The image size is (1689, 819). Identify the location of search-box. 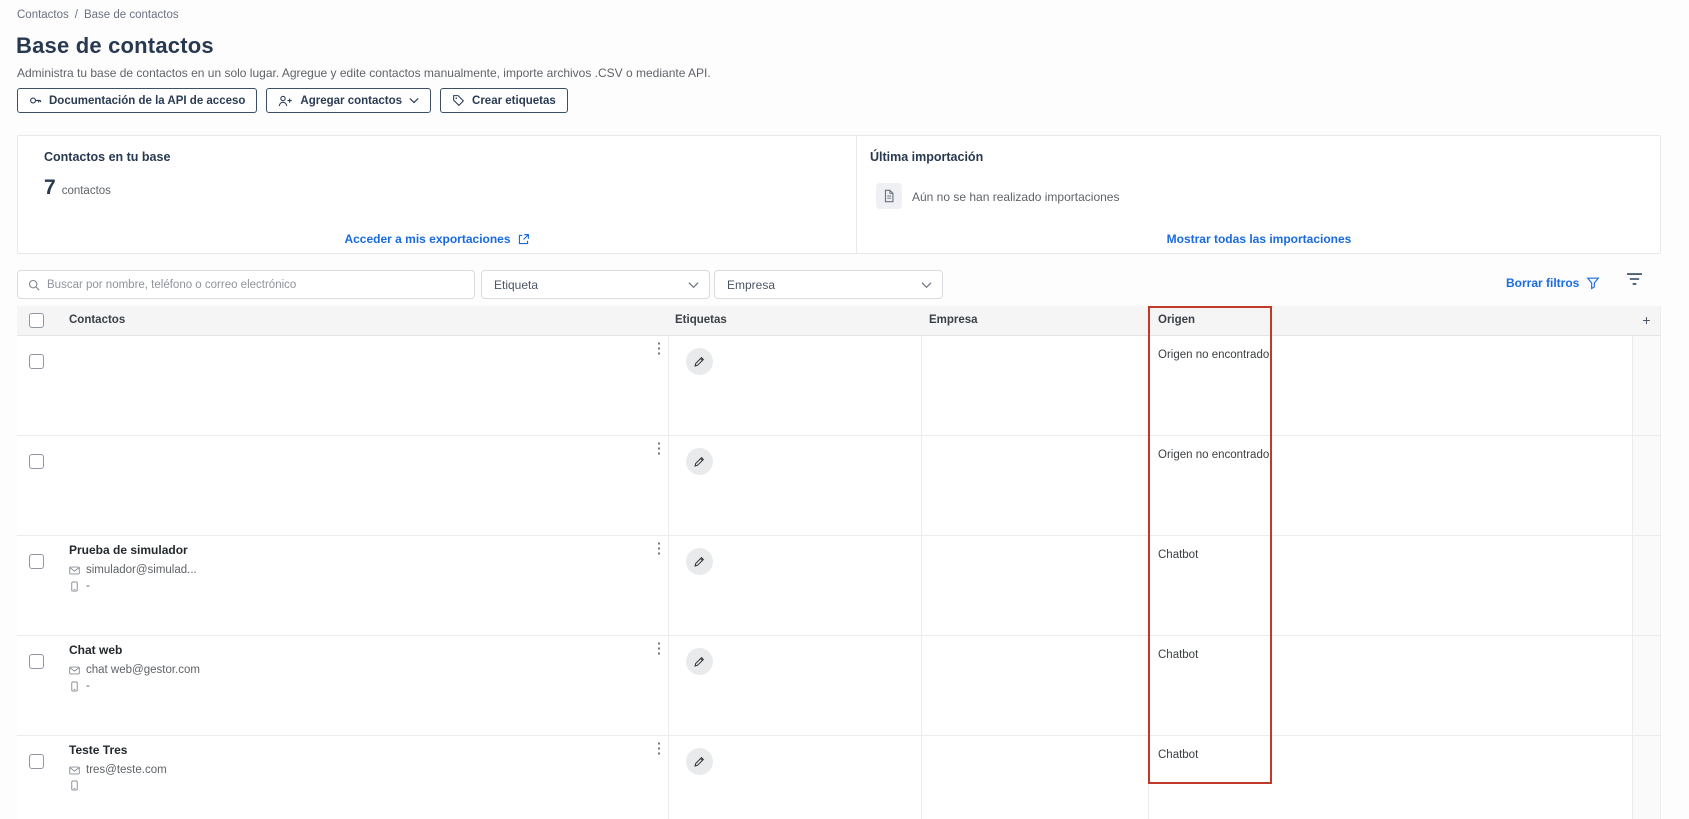
(246, 284).